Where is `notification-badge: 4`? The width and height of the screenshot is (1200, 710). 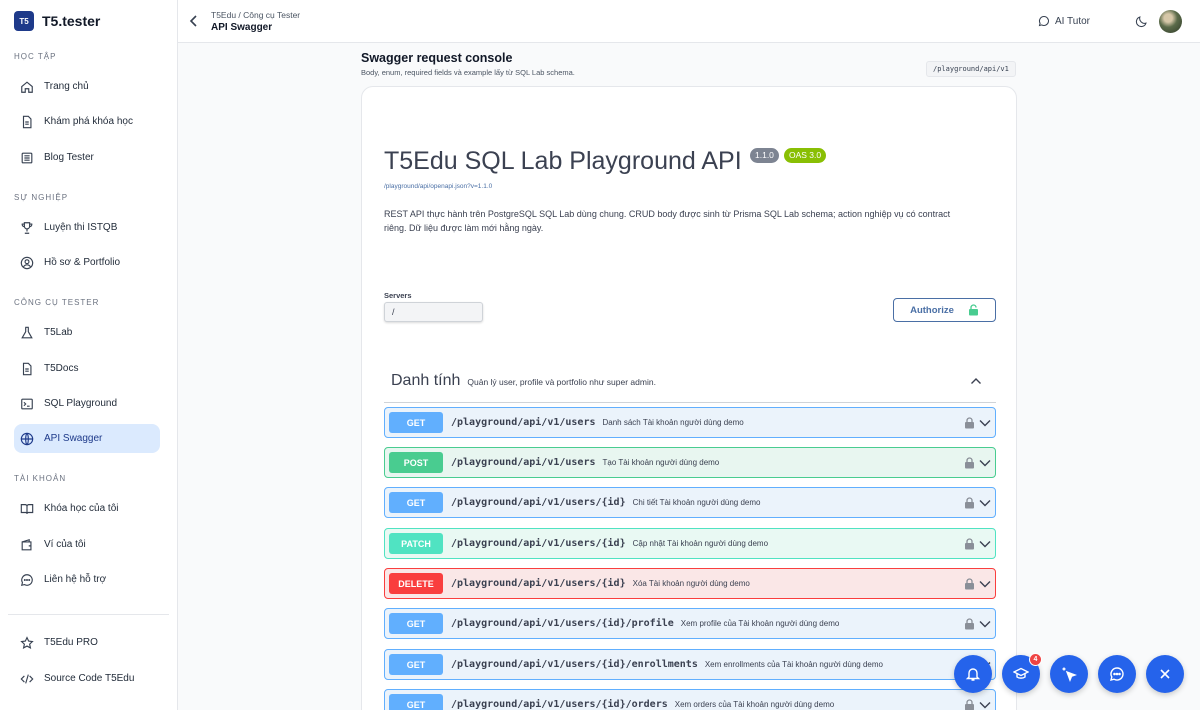
notification-badge: 4 is located at coordinates (1035, 659).